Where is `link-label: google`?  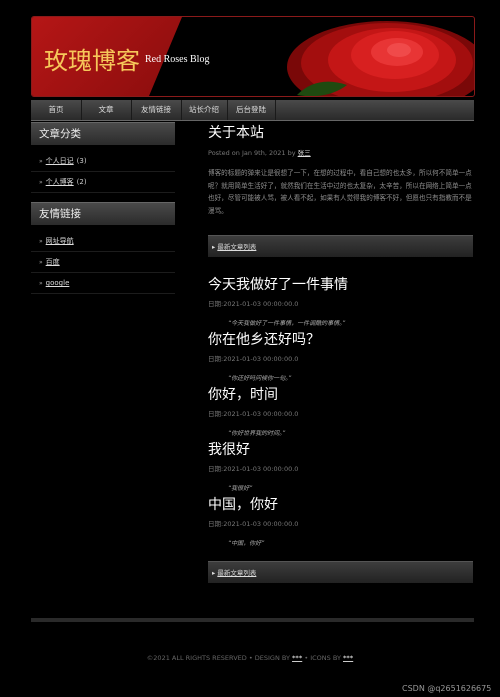
link-label: google is located at coordinates (58, 283).